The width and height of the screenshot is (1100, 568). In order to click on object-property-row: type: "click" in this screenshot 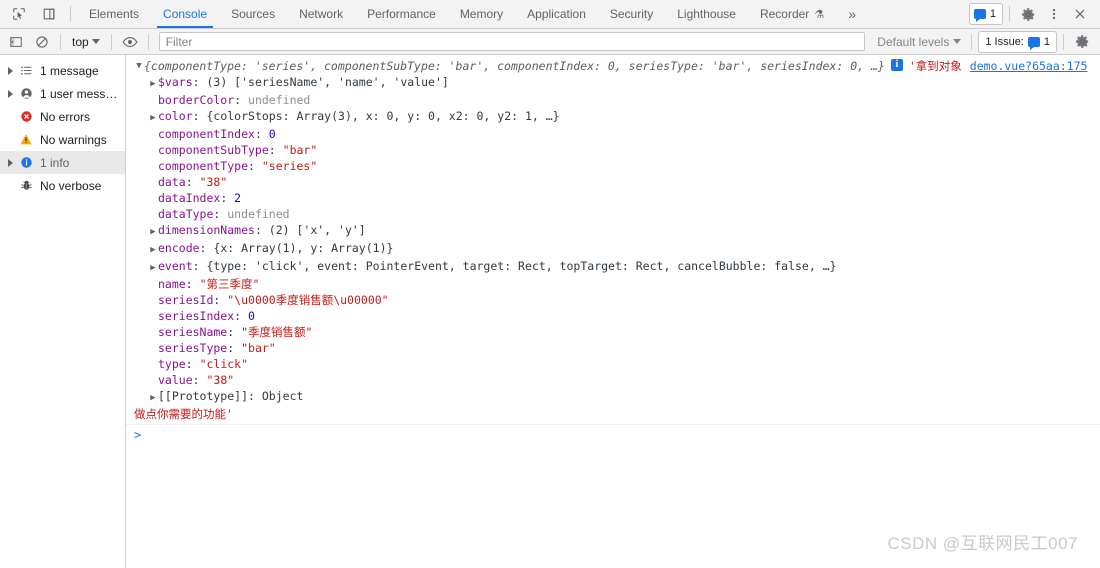, I will do `click(613, 364)`.